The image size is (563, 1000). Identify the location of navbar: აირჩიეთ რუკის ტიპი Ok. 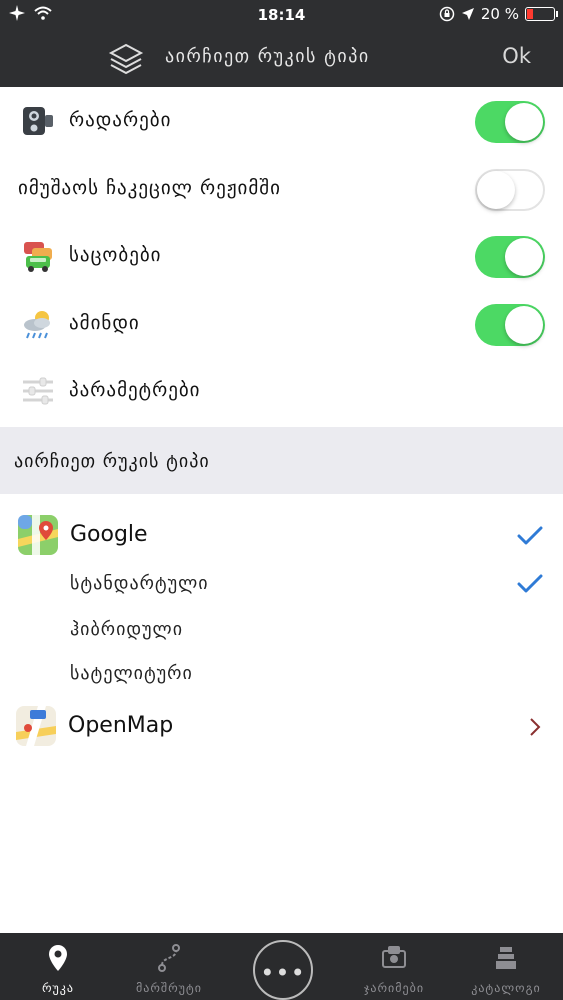
(281, 58).